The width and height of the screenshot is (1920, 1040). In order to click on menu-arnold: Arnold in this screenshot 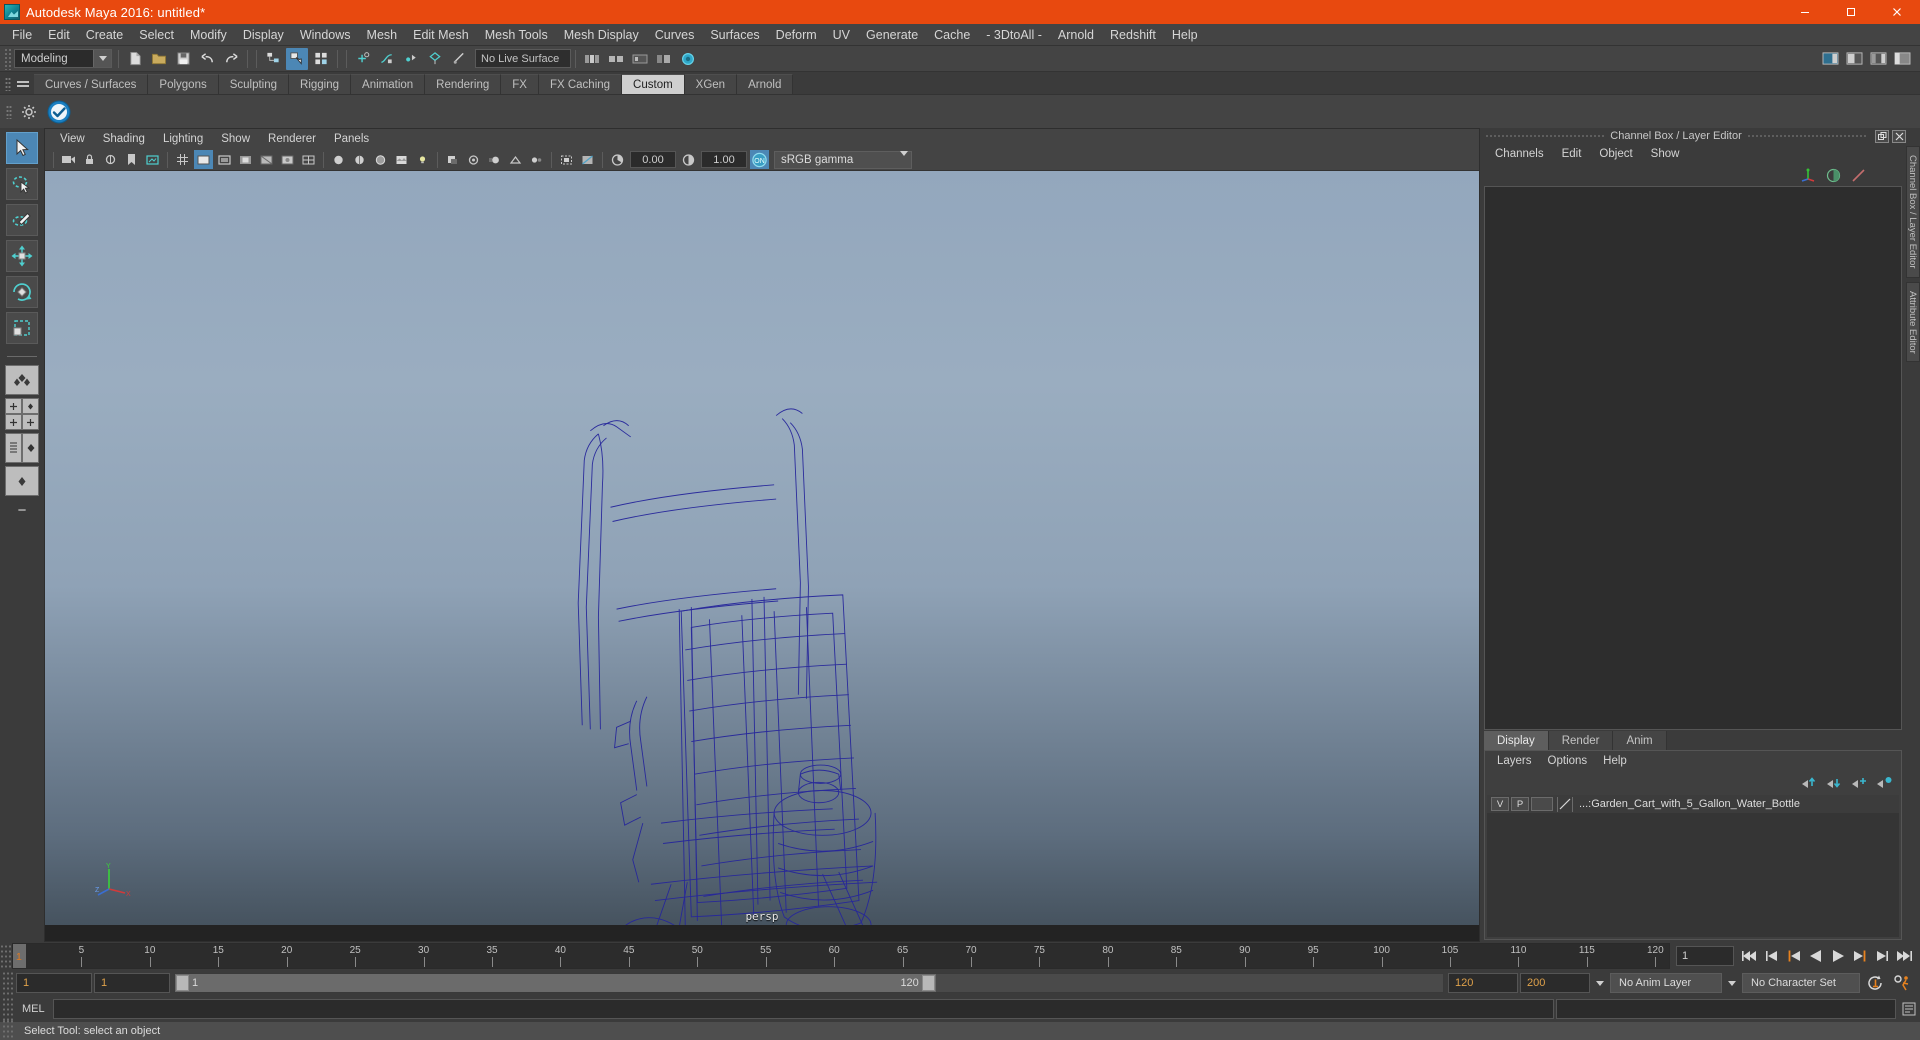, I will do `click(1076, 35)`.